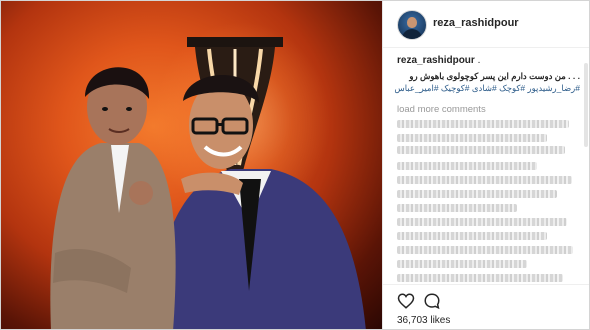  I want to click on scrollbar, so click(586, 105).